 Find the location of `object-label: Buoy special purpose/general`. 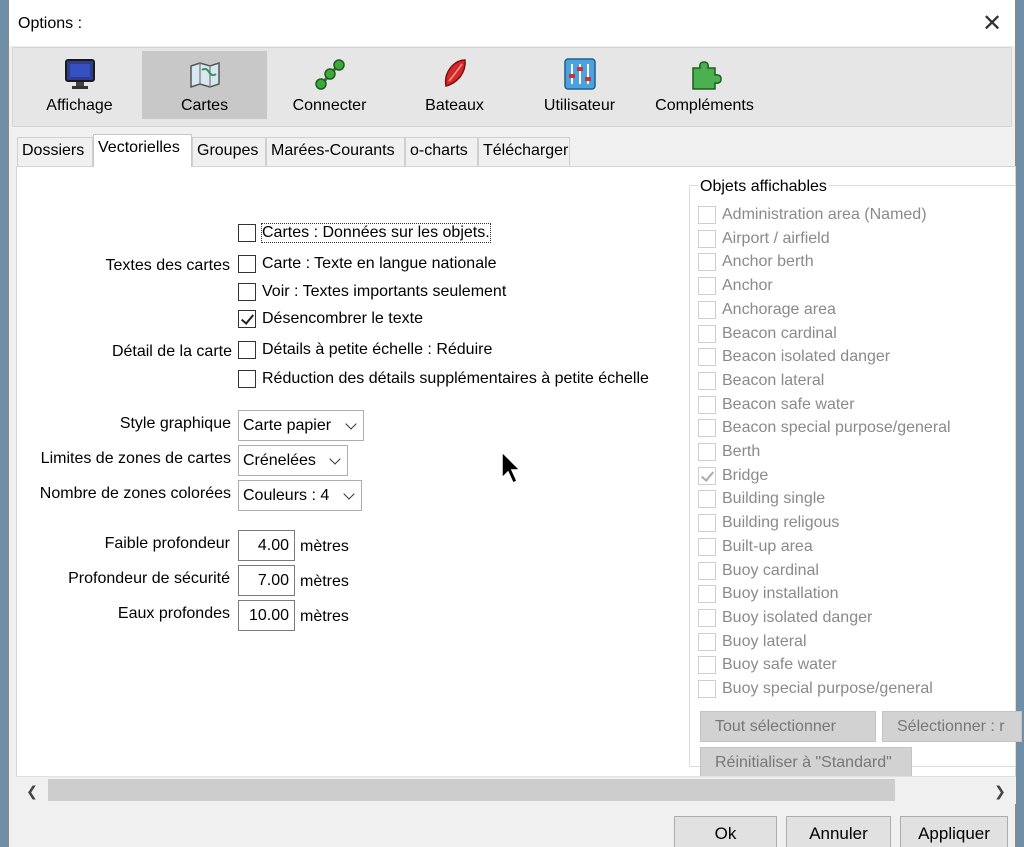

object-label: Buoy special purpose/general is located at coordinates (827, 688).